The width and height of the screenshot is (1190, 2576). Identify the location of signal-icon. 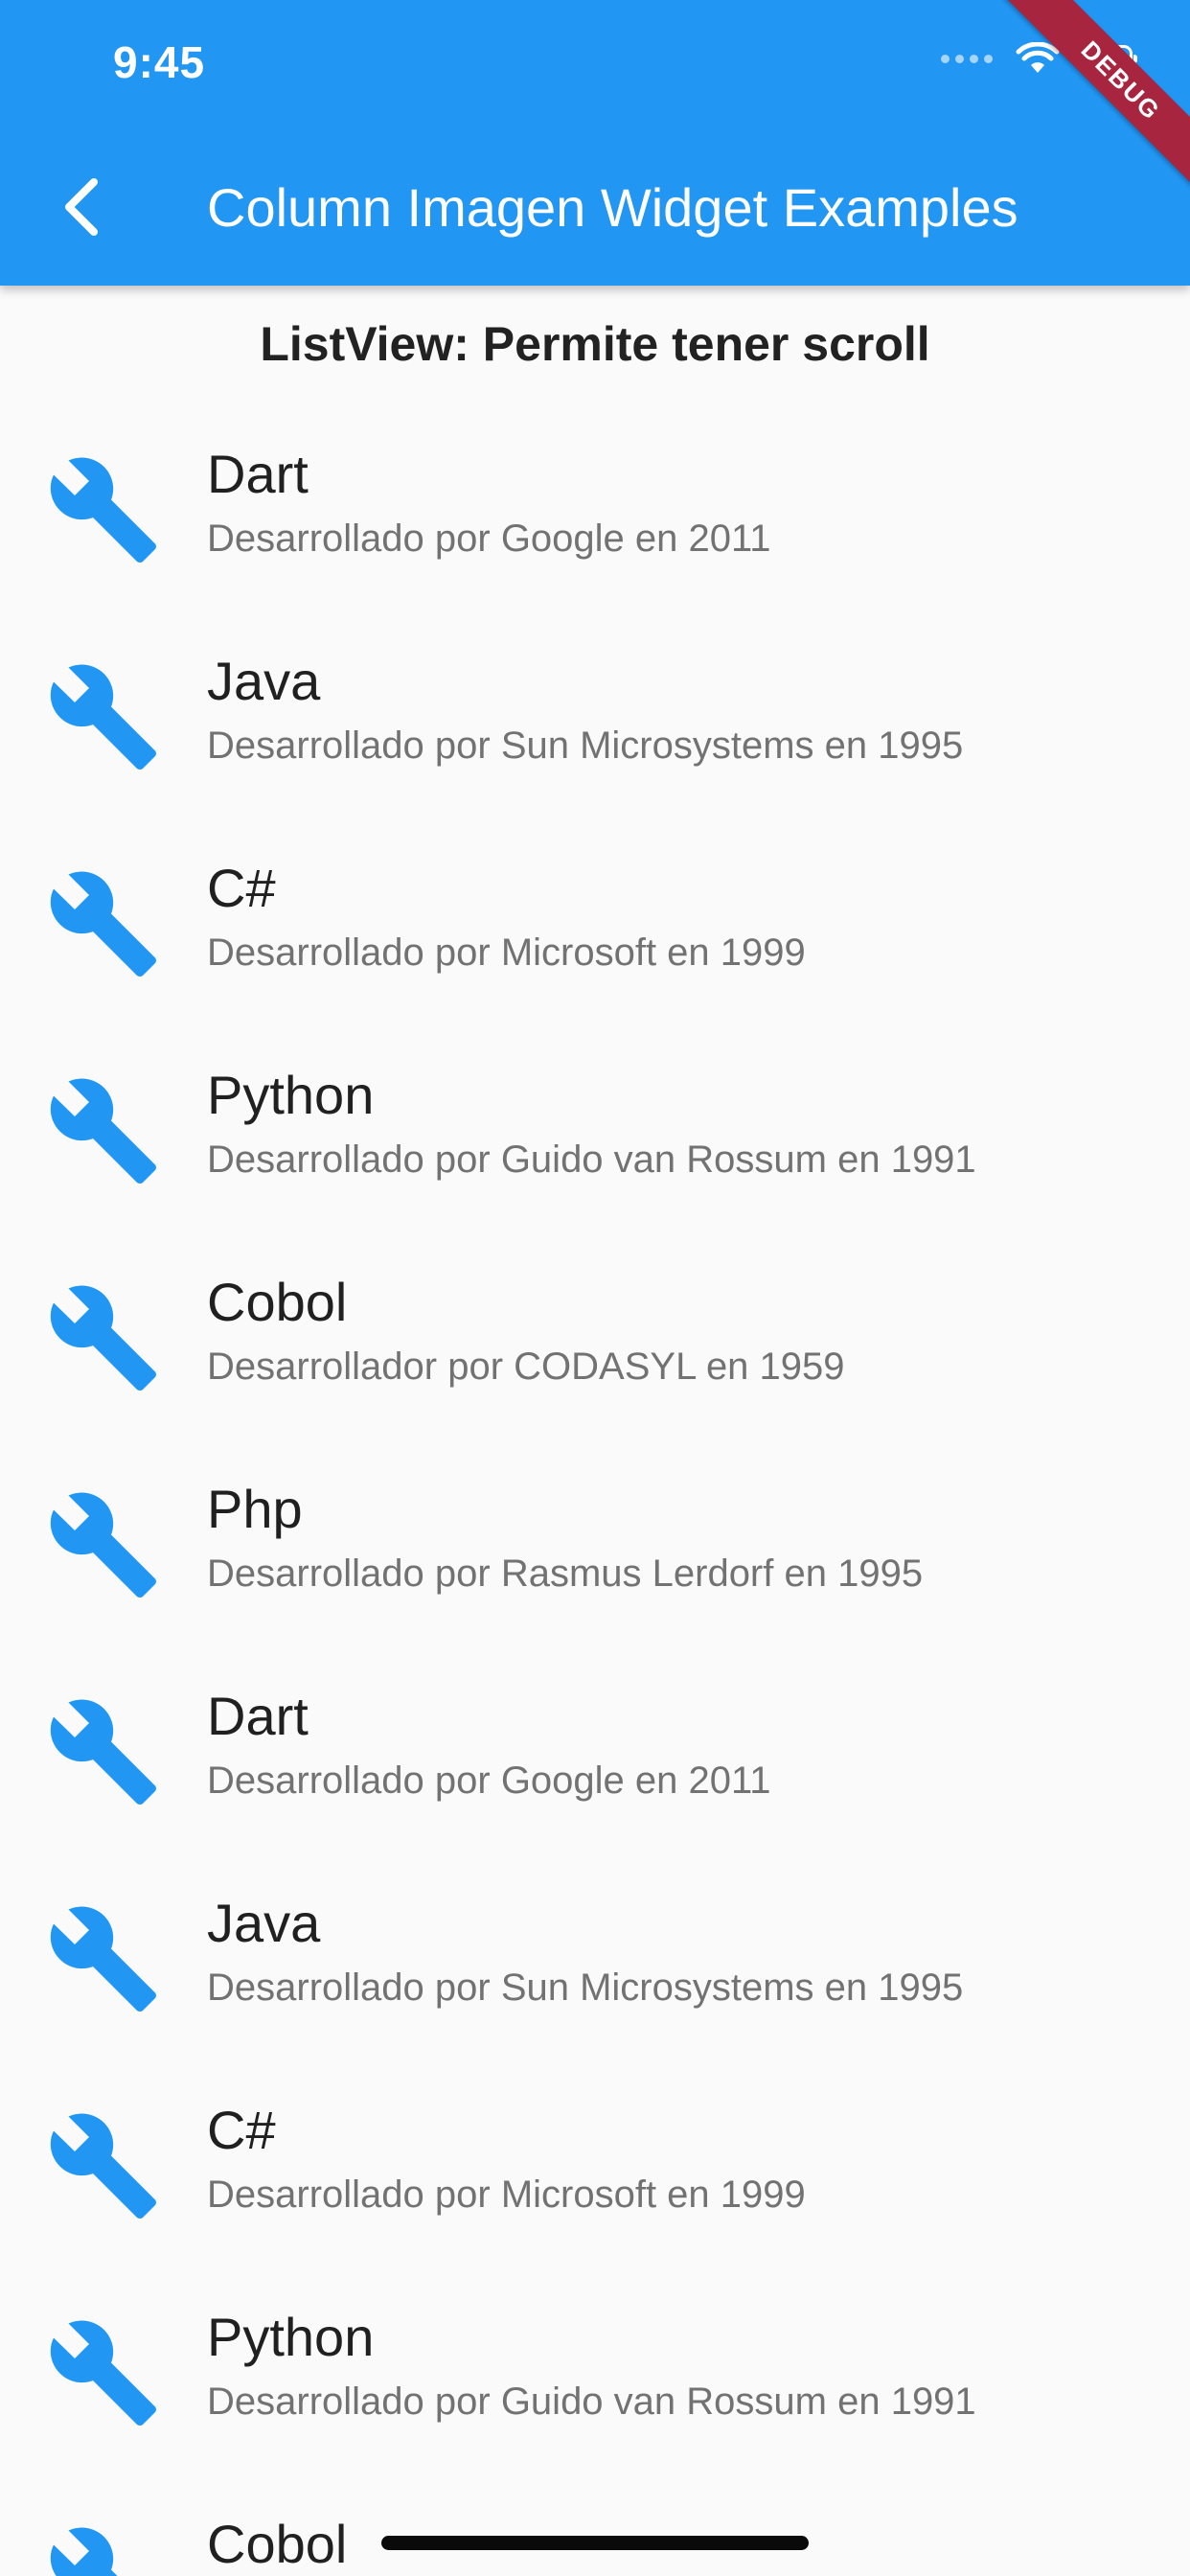
(967, 58).